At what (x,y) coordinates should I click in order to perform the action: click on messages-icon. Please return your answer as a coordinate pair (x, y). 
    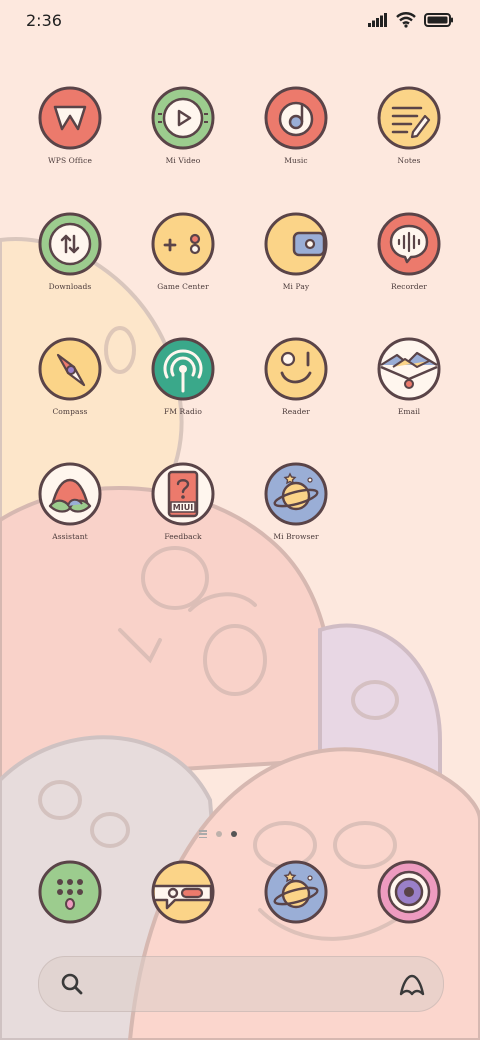
    Looking at the image, I should click on (183, 892).